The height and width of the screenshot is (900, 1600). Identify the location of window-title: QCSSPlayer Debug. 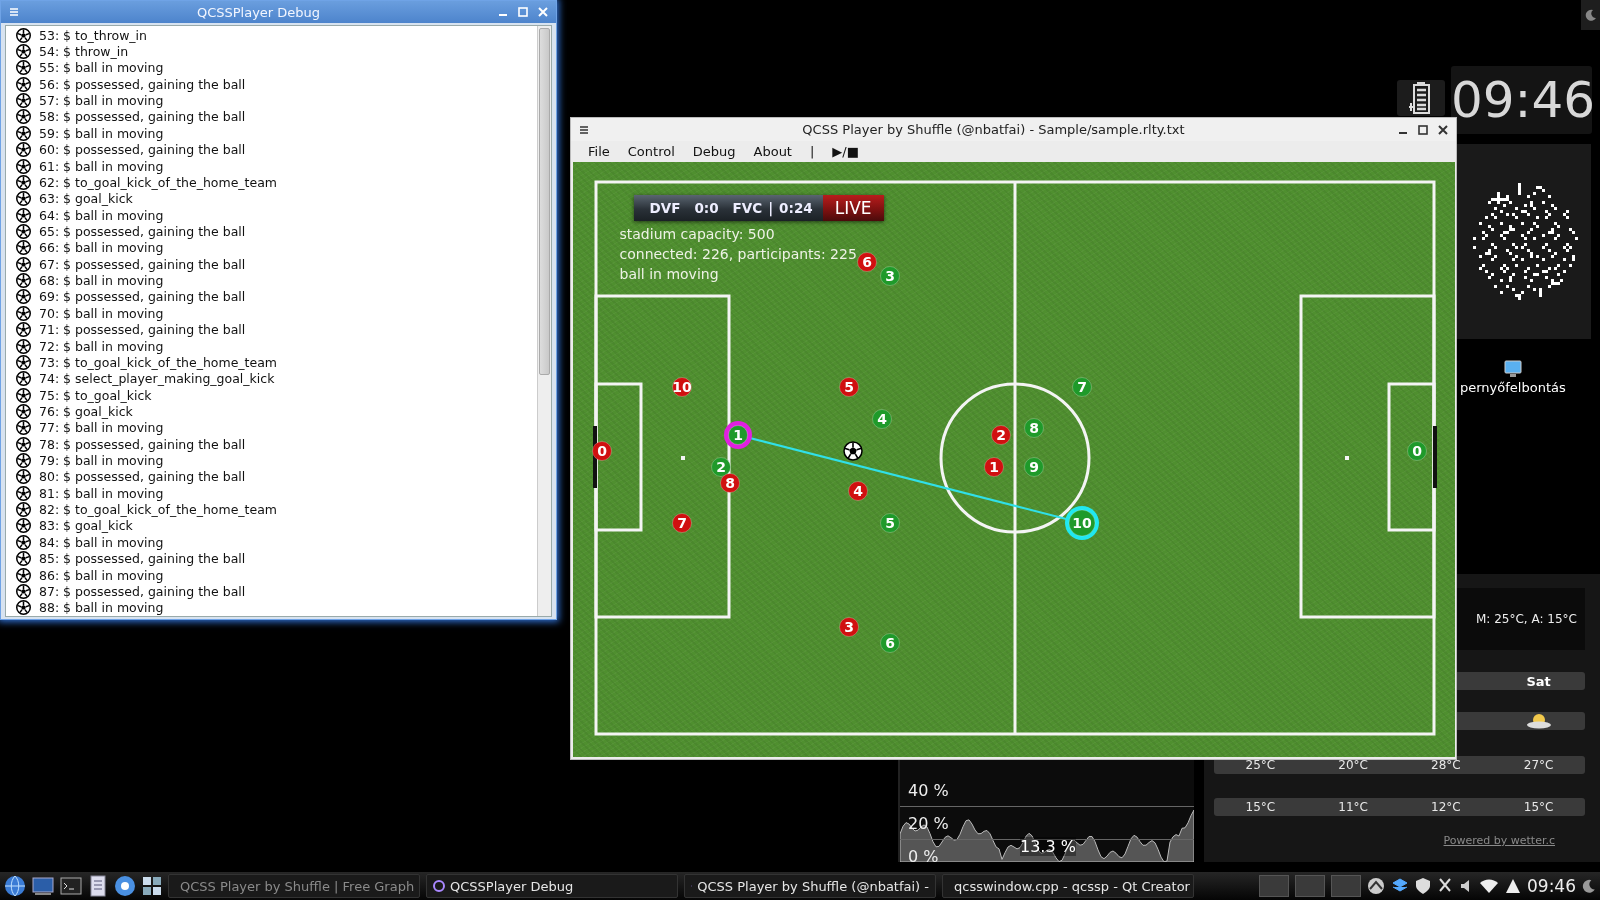
(258, 12).